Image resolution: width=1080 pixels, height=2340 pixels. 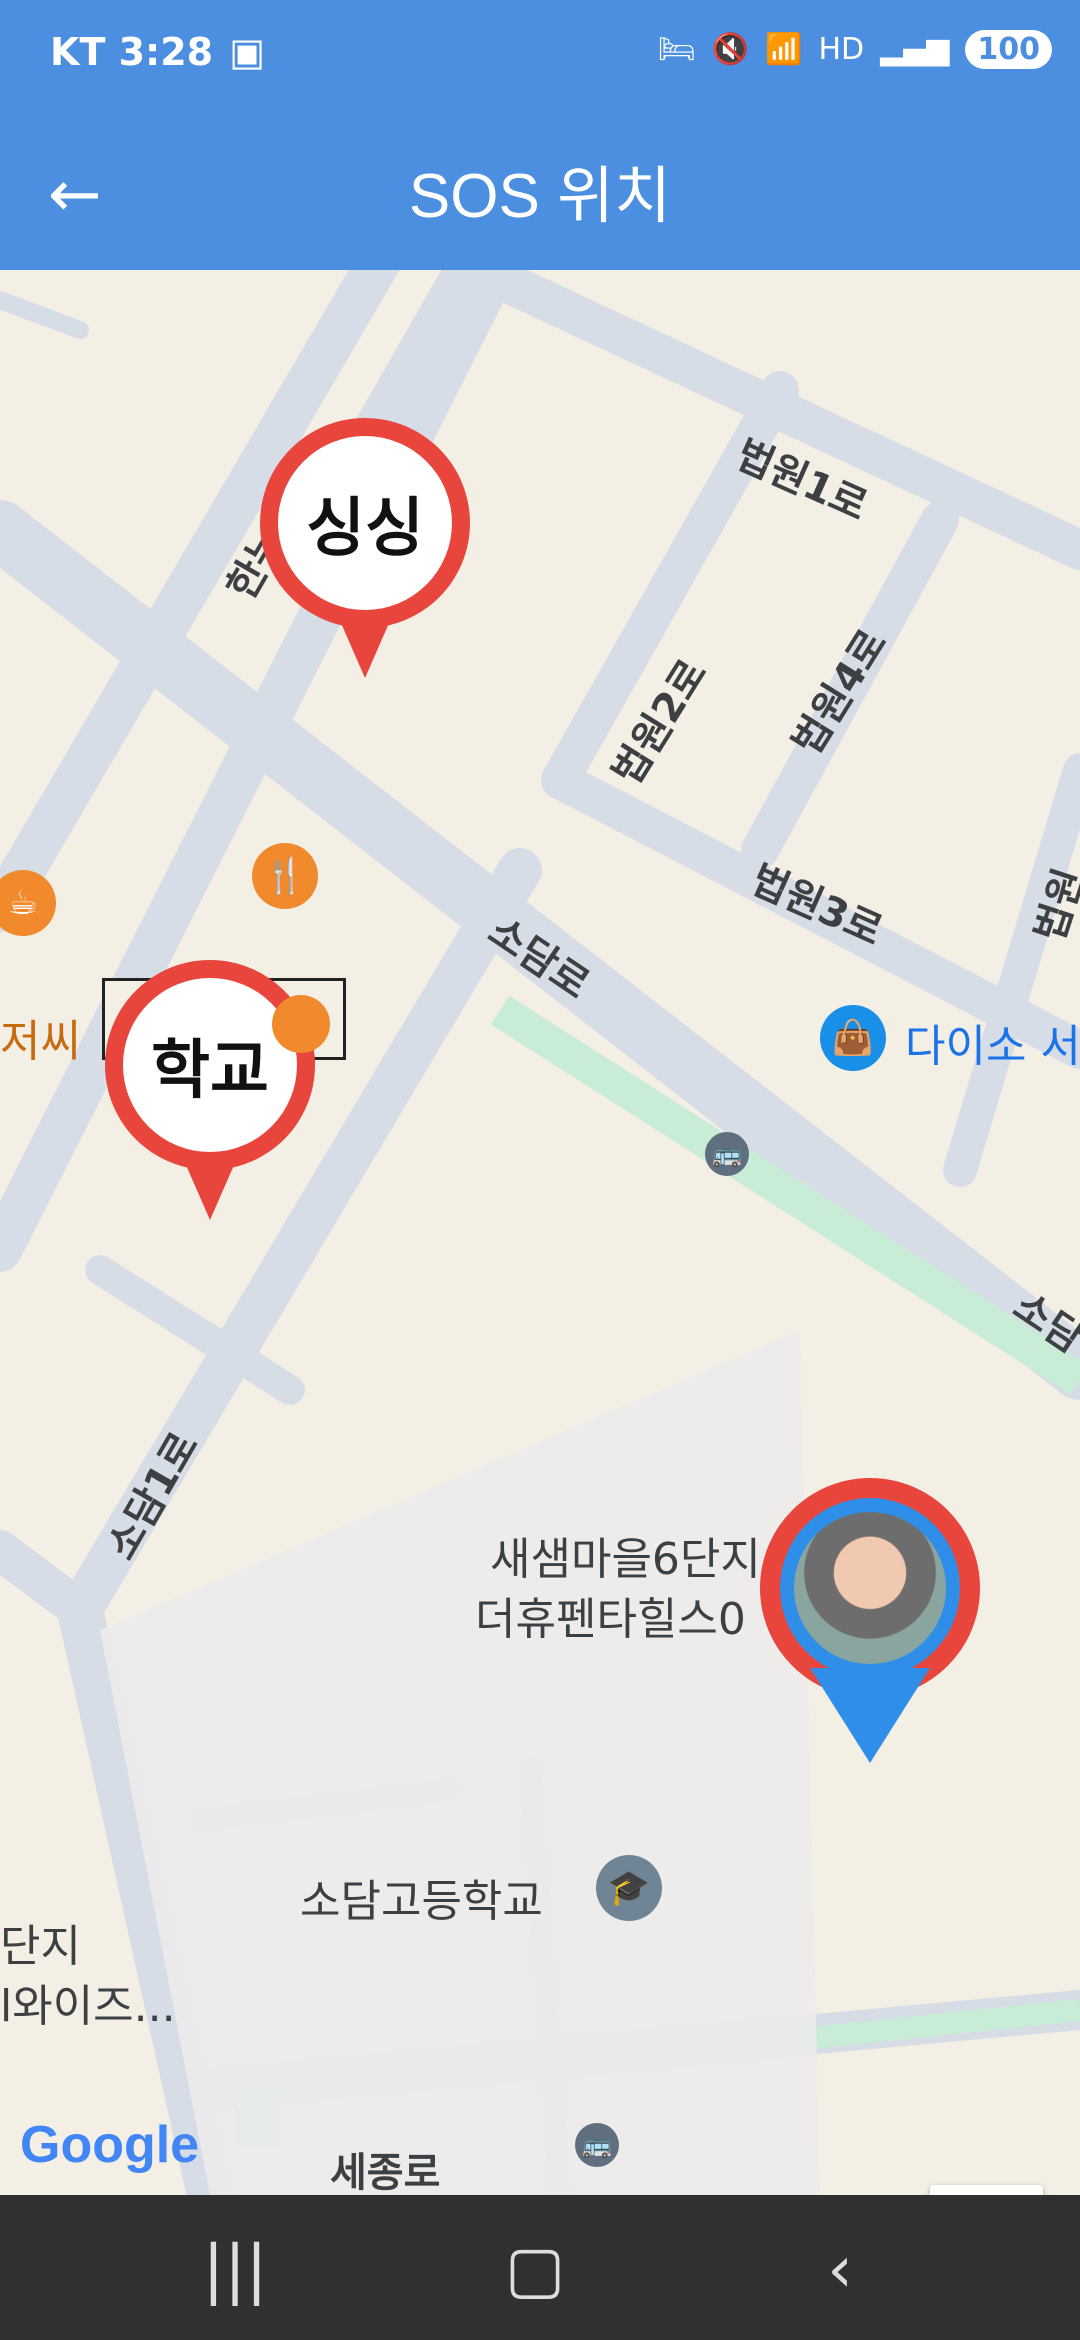 What do you see at coordinates (247, 52) in the screenshot?
I see `screenshot-icon: ▣` at bounding box center [247, 52].